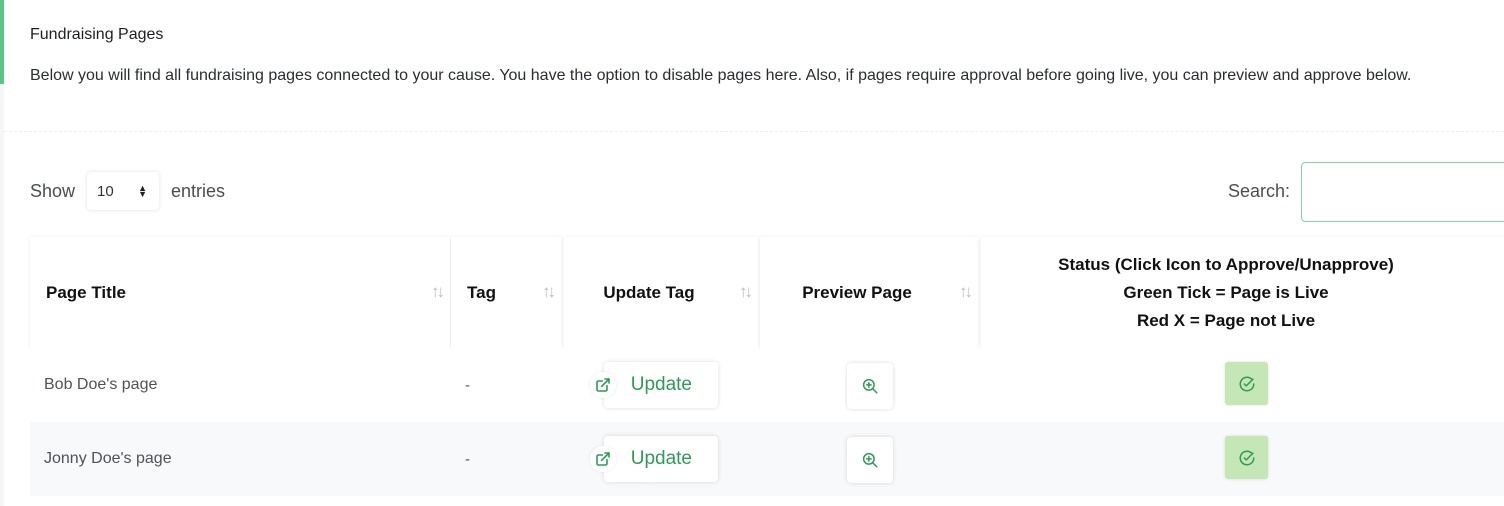 This screenshot has width=1504, height=506. Describe the element at coordinates (506, 292) in the screenshot. I see `column-header-tag: Tag ↑↓` at that location.